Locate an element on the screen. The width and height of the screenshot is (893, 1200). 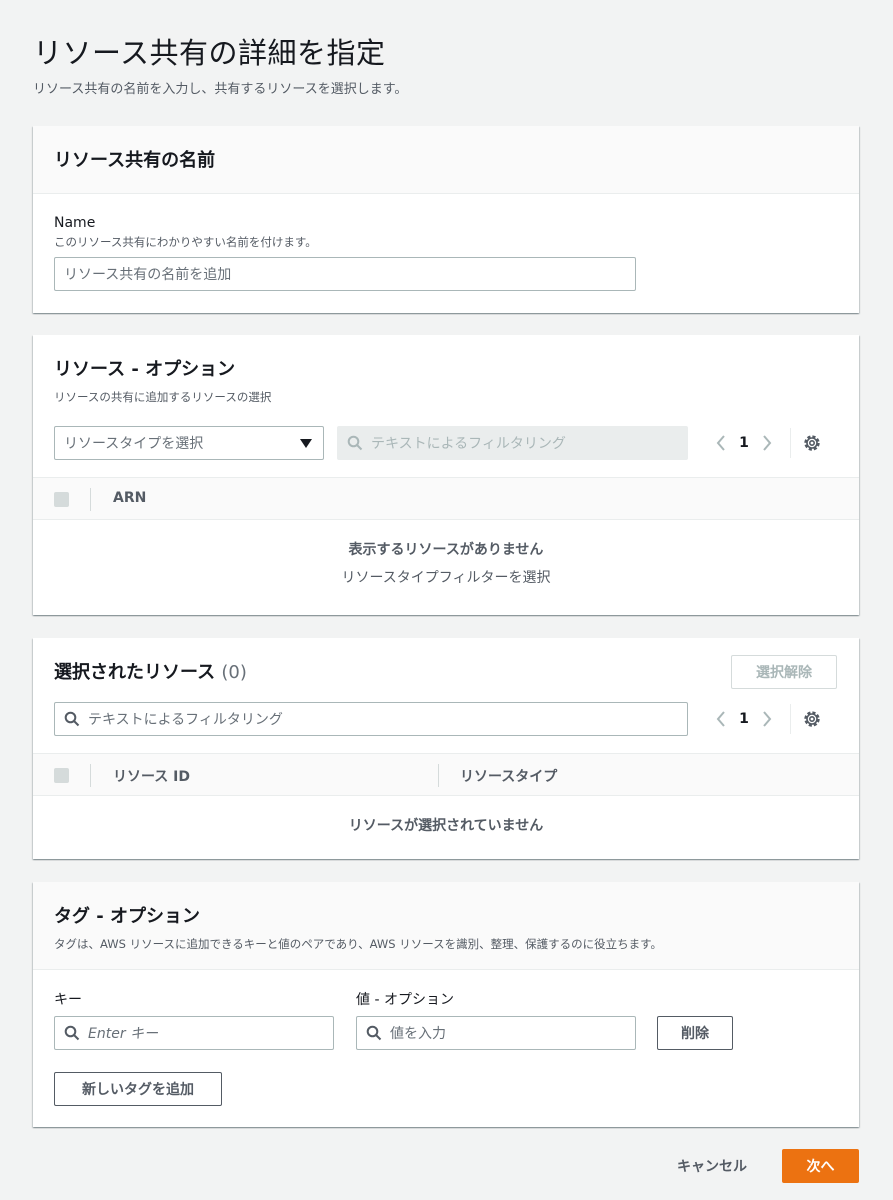
column-header-resource-type: リソースタイプ is located at coordinates (508, 776).